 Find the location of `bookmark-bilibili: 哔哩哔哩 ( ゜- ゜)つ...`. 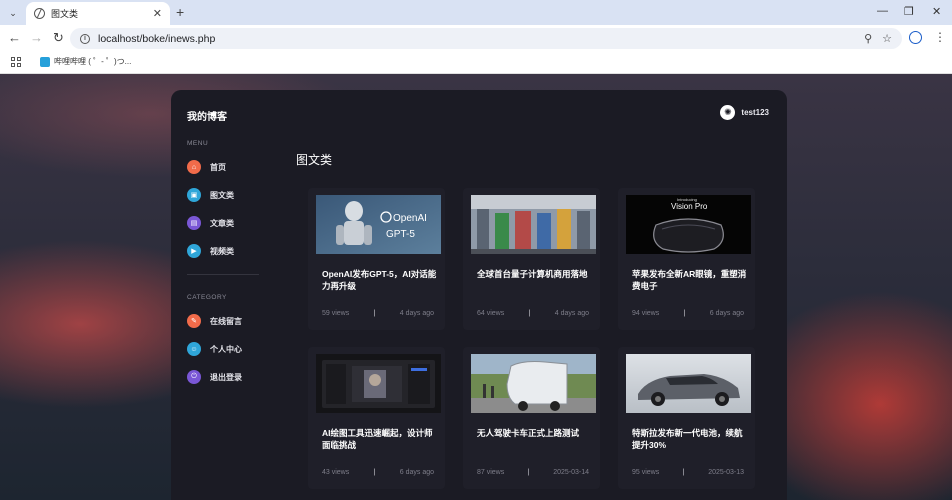

bookmark-bilibili: 哔哩哔哩 ( ゜- ゜)つ... is located at coordinates (85, 61).